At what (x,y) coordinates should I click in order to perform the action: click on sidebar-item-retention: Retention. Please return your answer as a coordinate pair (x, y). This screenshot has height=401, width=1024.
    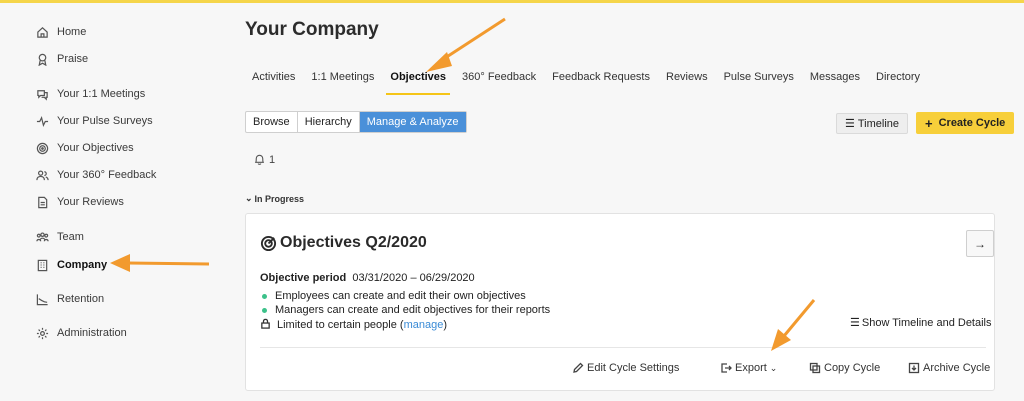
    Looking at the image, I should click on (70, 299).